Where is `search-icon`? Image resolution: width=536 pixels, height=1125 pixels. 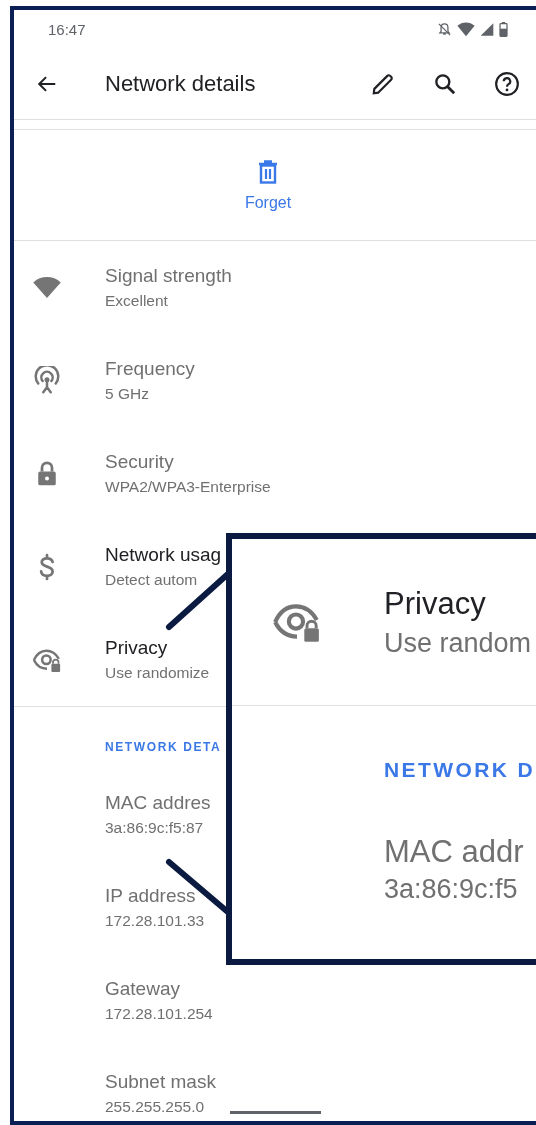
search-icon is located at coordinates (445, 84).